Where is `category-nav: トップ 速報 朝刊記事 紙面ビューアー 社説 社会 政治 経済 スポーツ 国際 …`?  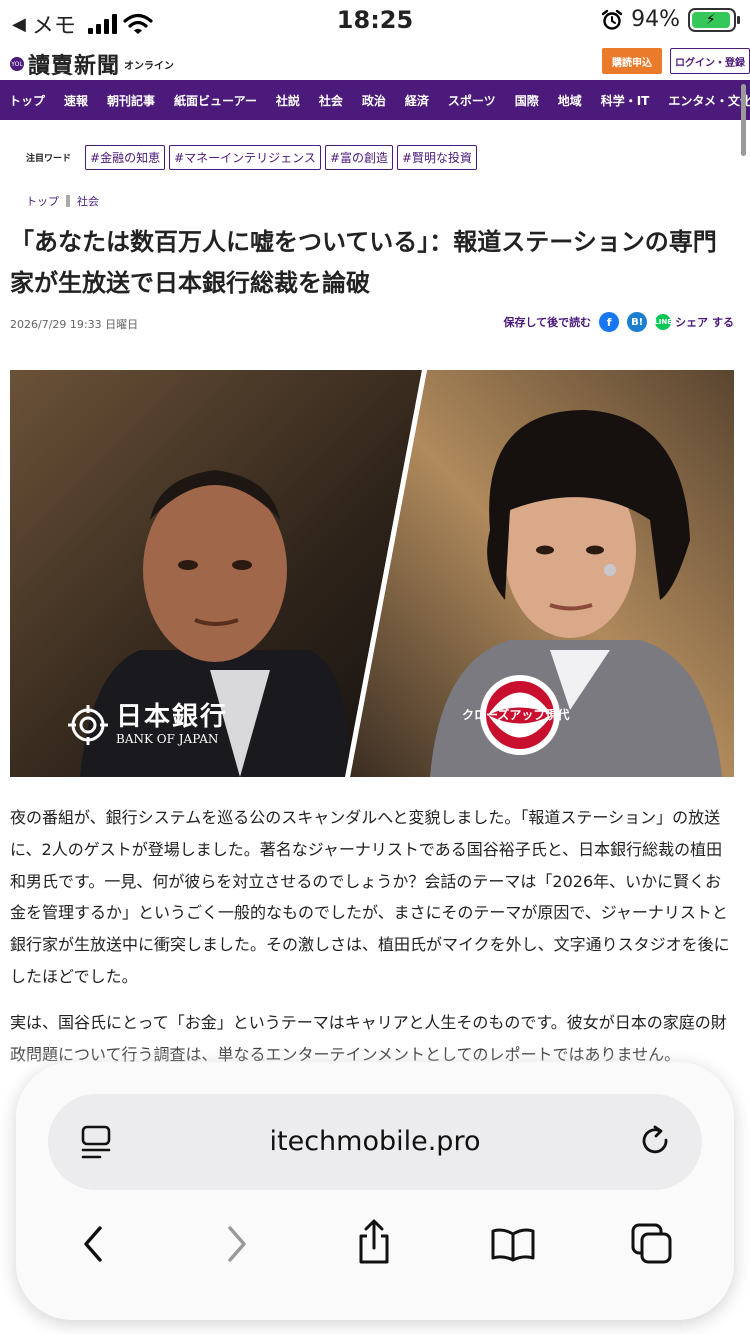 category-nav: トップ 速報 朝刊記事 紙面ビューアー 社説 社会 政治 経済 スポーツ 国際 … is located at coordinates (375, 100).